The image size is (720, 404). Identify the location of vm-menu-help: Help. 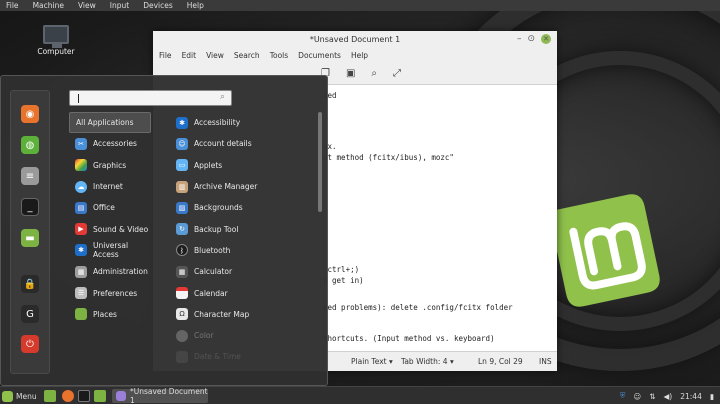
(195, 5).